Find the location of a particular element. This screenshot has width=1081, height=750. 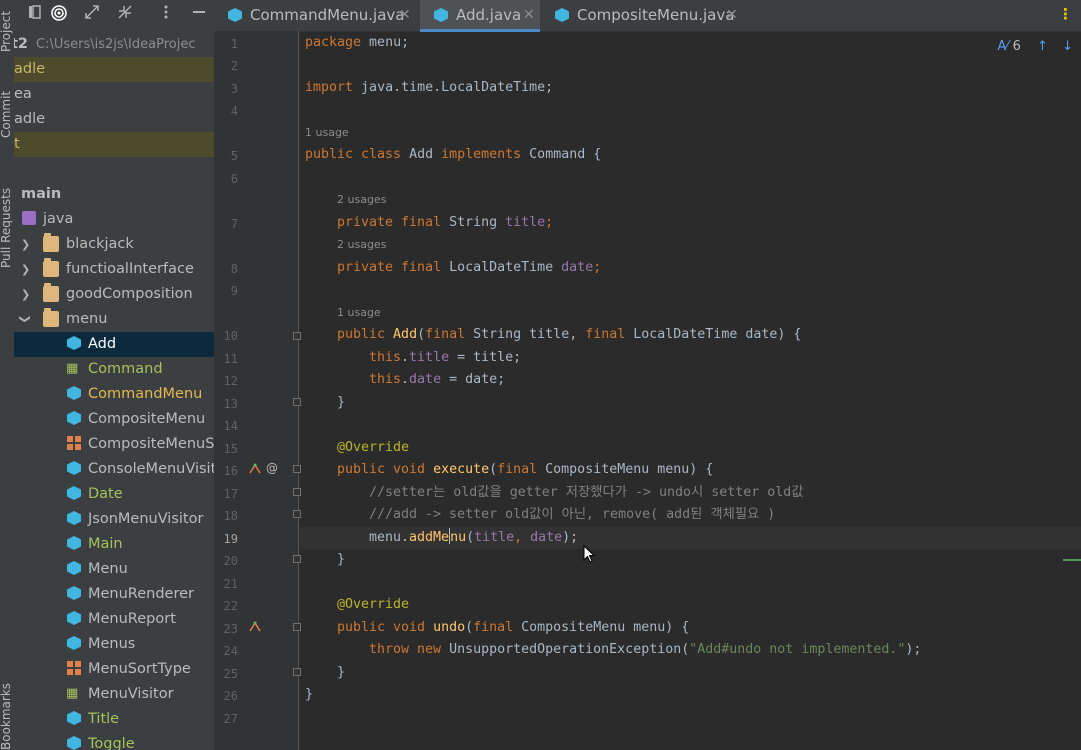

tree-folder-blackjack: ❯ blackjack is located at coordinates (114, 244).